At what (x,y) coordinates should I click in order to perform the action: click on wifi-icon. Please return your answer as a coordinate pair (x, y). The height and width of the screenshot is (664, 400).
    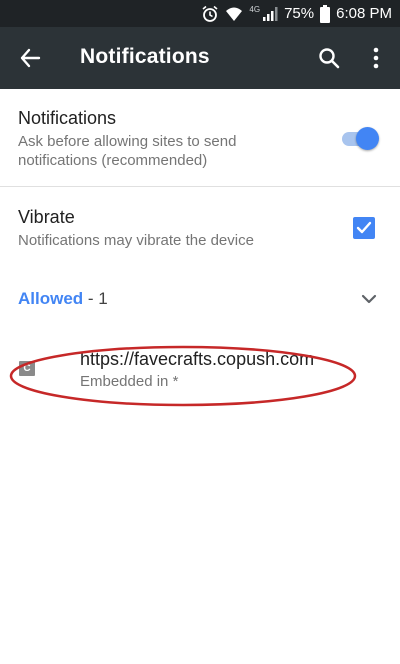
    Looking at the image, I should click on (234, 14).